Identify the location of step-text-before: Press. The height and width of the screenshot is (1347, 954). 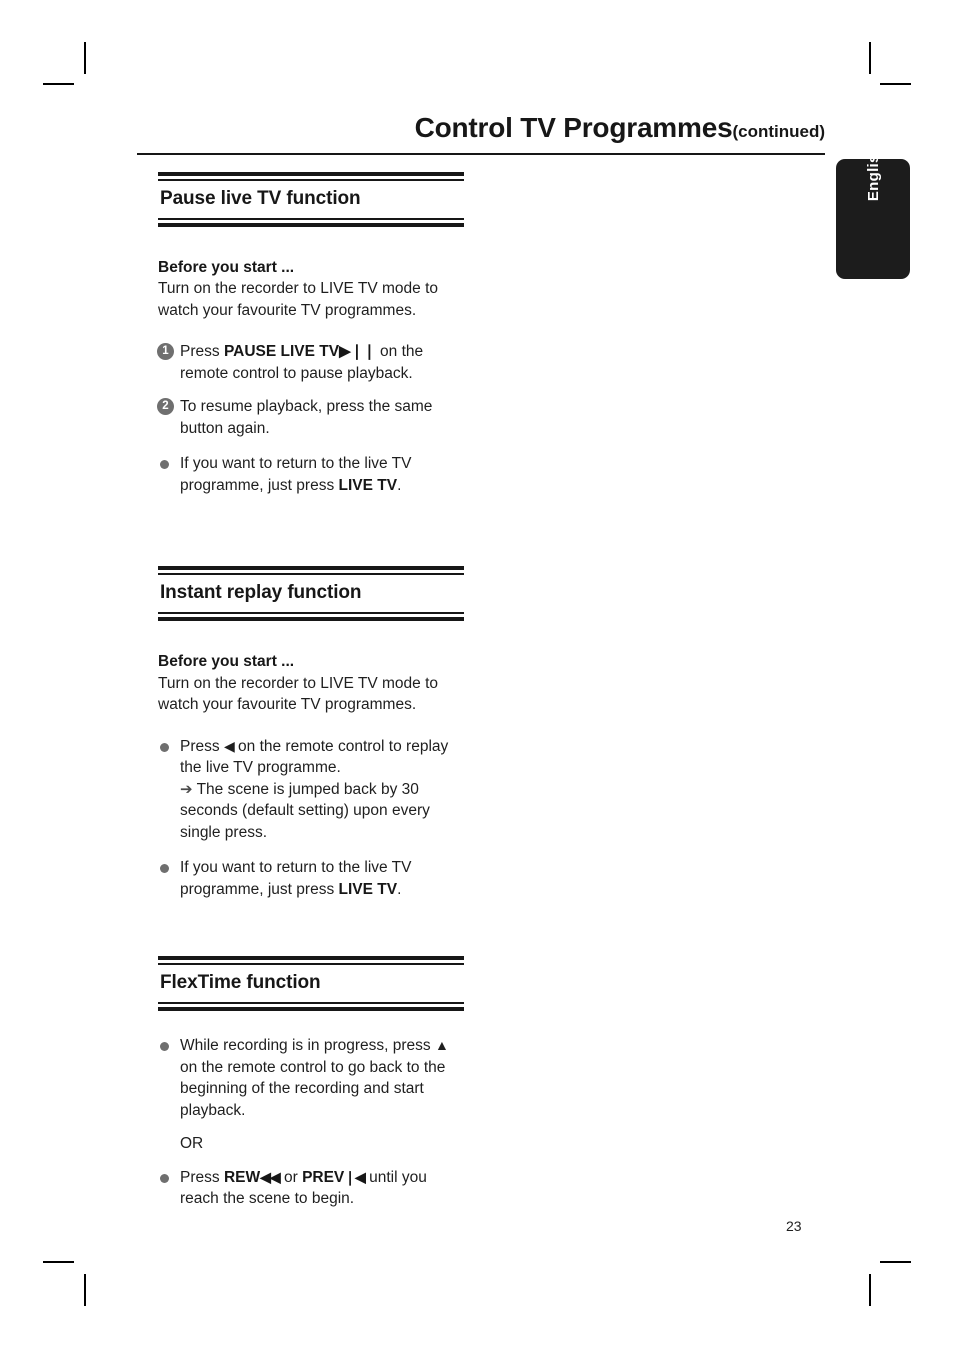
(202, 352).